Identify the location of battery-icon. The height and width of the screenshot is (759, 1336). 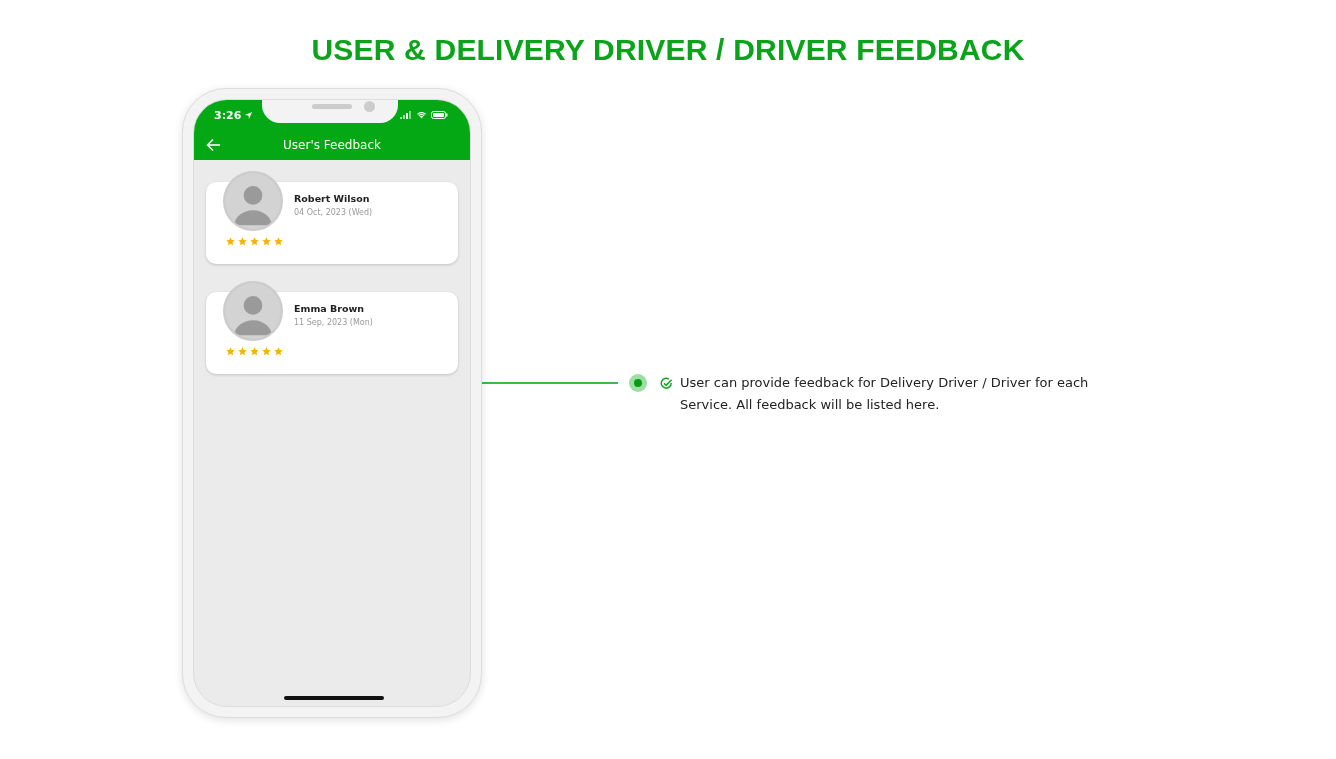
(439, 115).